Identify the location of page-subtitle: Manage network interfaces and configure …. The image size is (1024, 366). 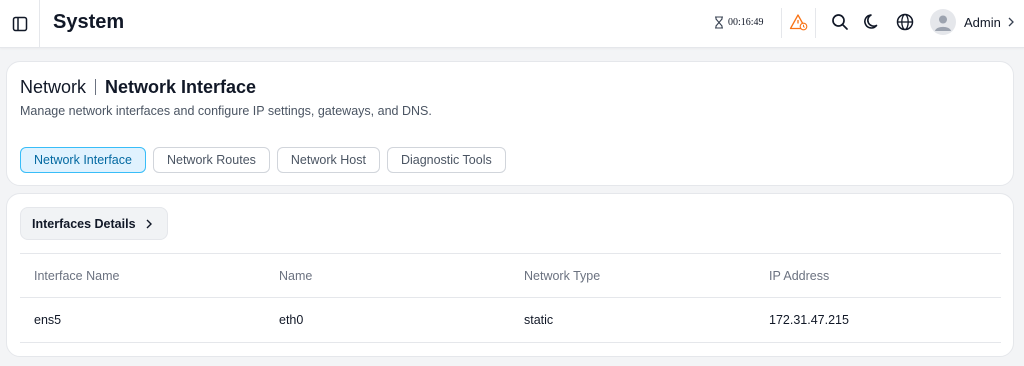
(226, 111).